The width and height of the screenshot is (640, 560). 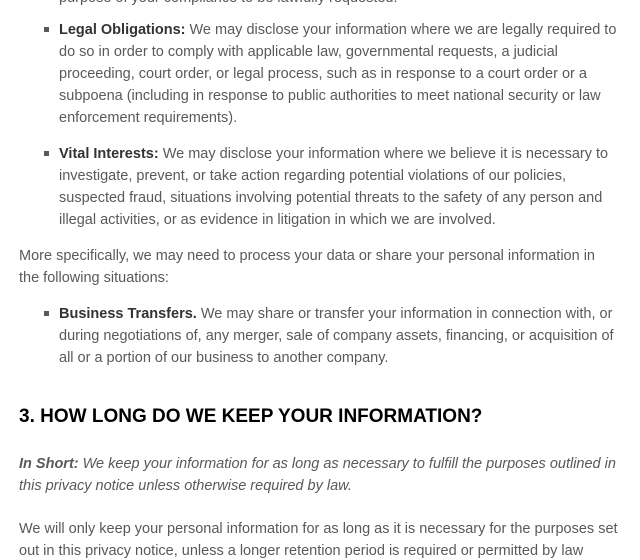 I want to click on in-short-label: In Short:, so click(x=49, y=464).